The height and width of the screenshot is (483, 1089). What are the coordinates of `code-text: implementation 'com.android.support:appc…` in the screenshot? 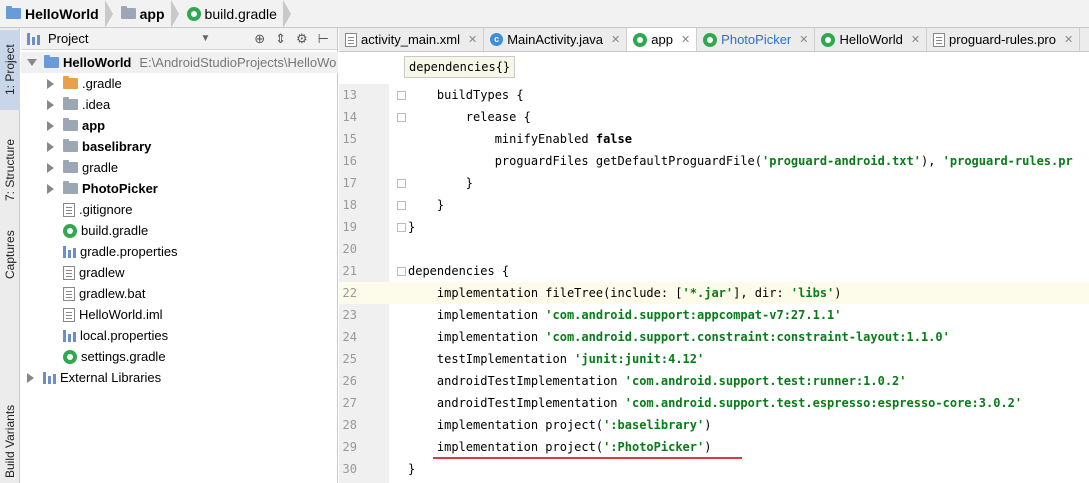 It's located at (625, 315).